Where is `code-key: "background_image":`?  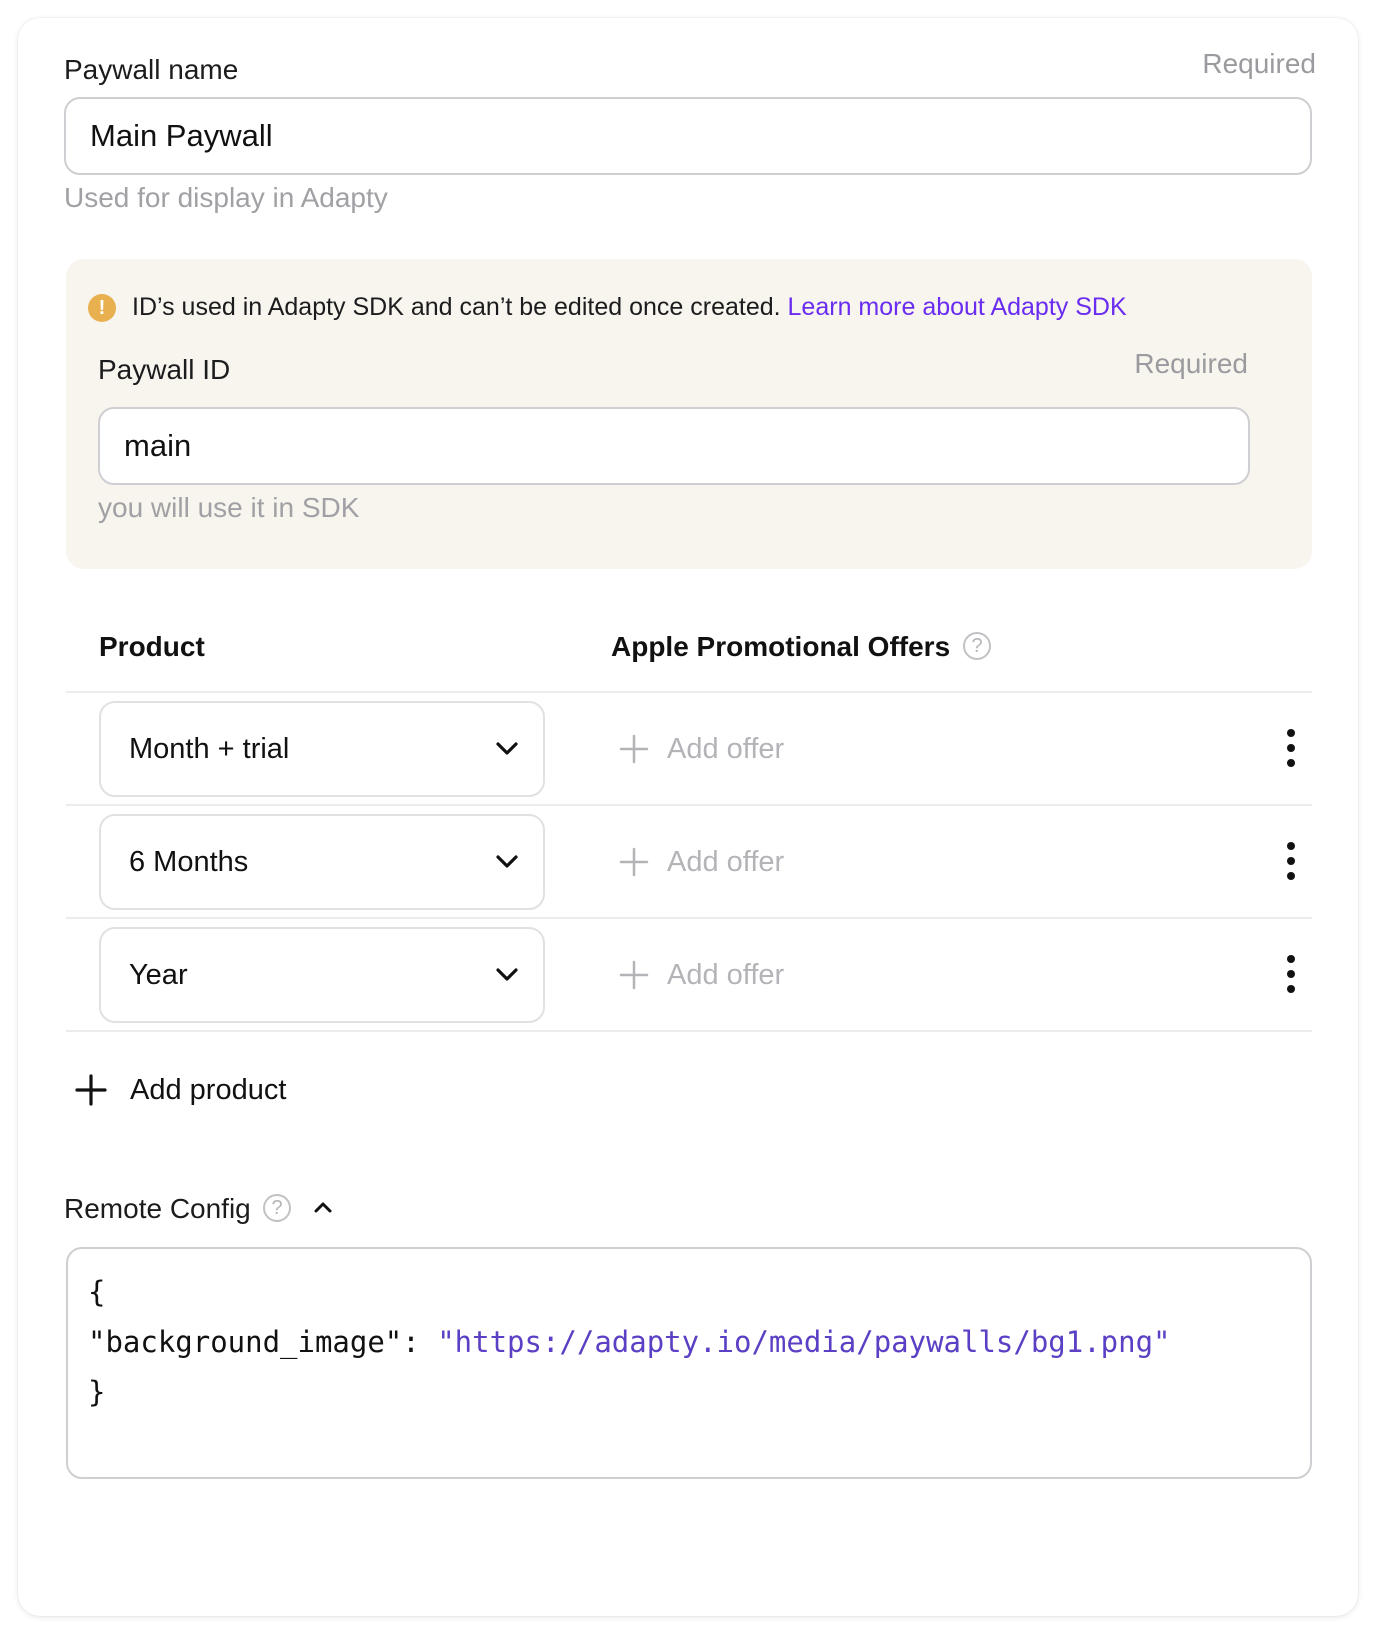 code-key: "background_image": is located at coordinates (263, 1342).